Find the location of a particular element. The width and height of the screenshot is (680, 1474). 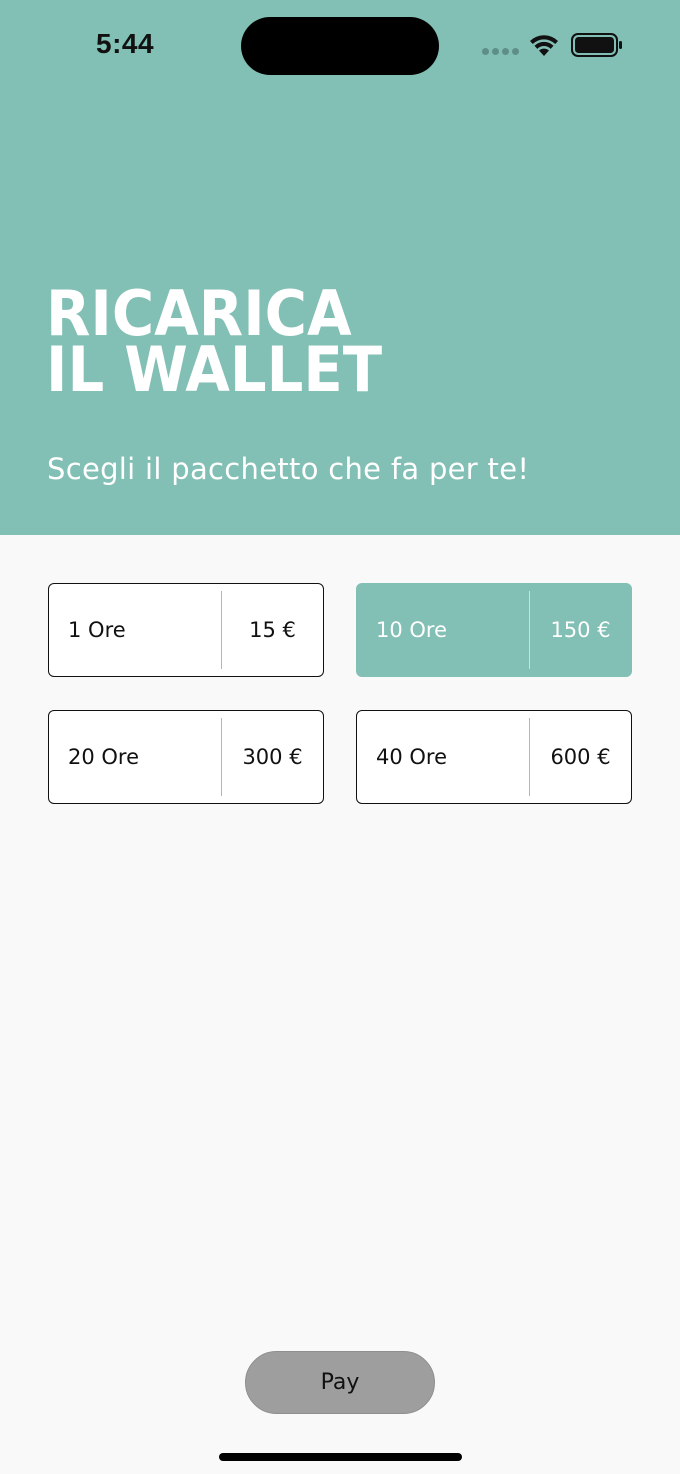

package-hours: 20 Ore is located at coordinates (104, 757).